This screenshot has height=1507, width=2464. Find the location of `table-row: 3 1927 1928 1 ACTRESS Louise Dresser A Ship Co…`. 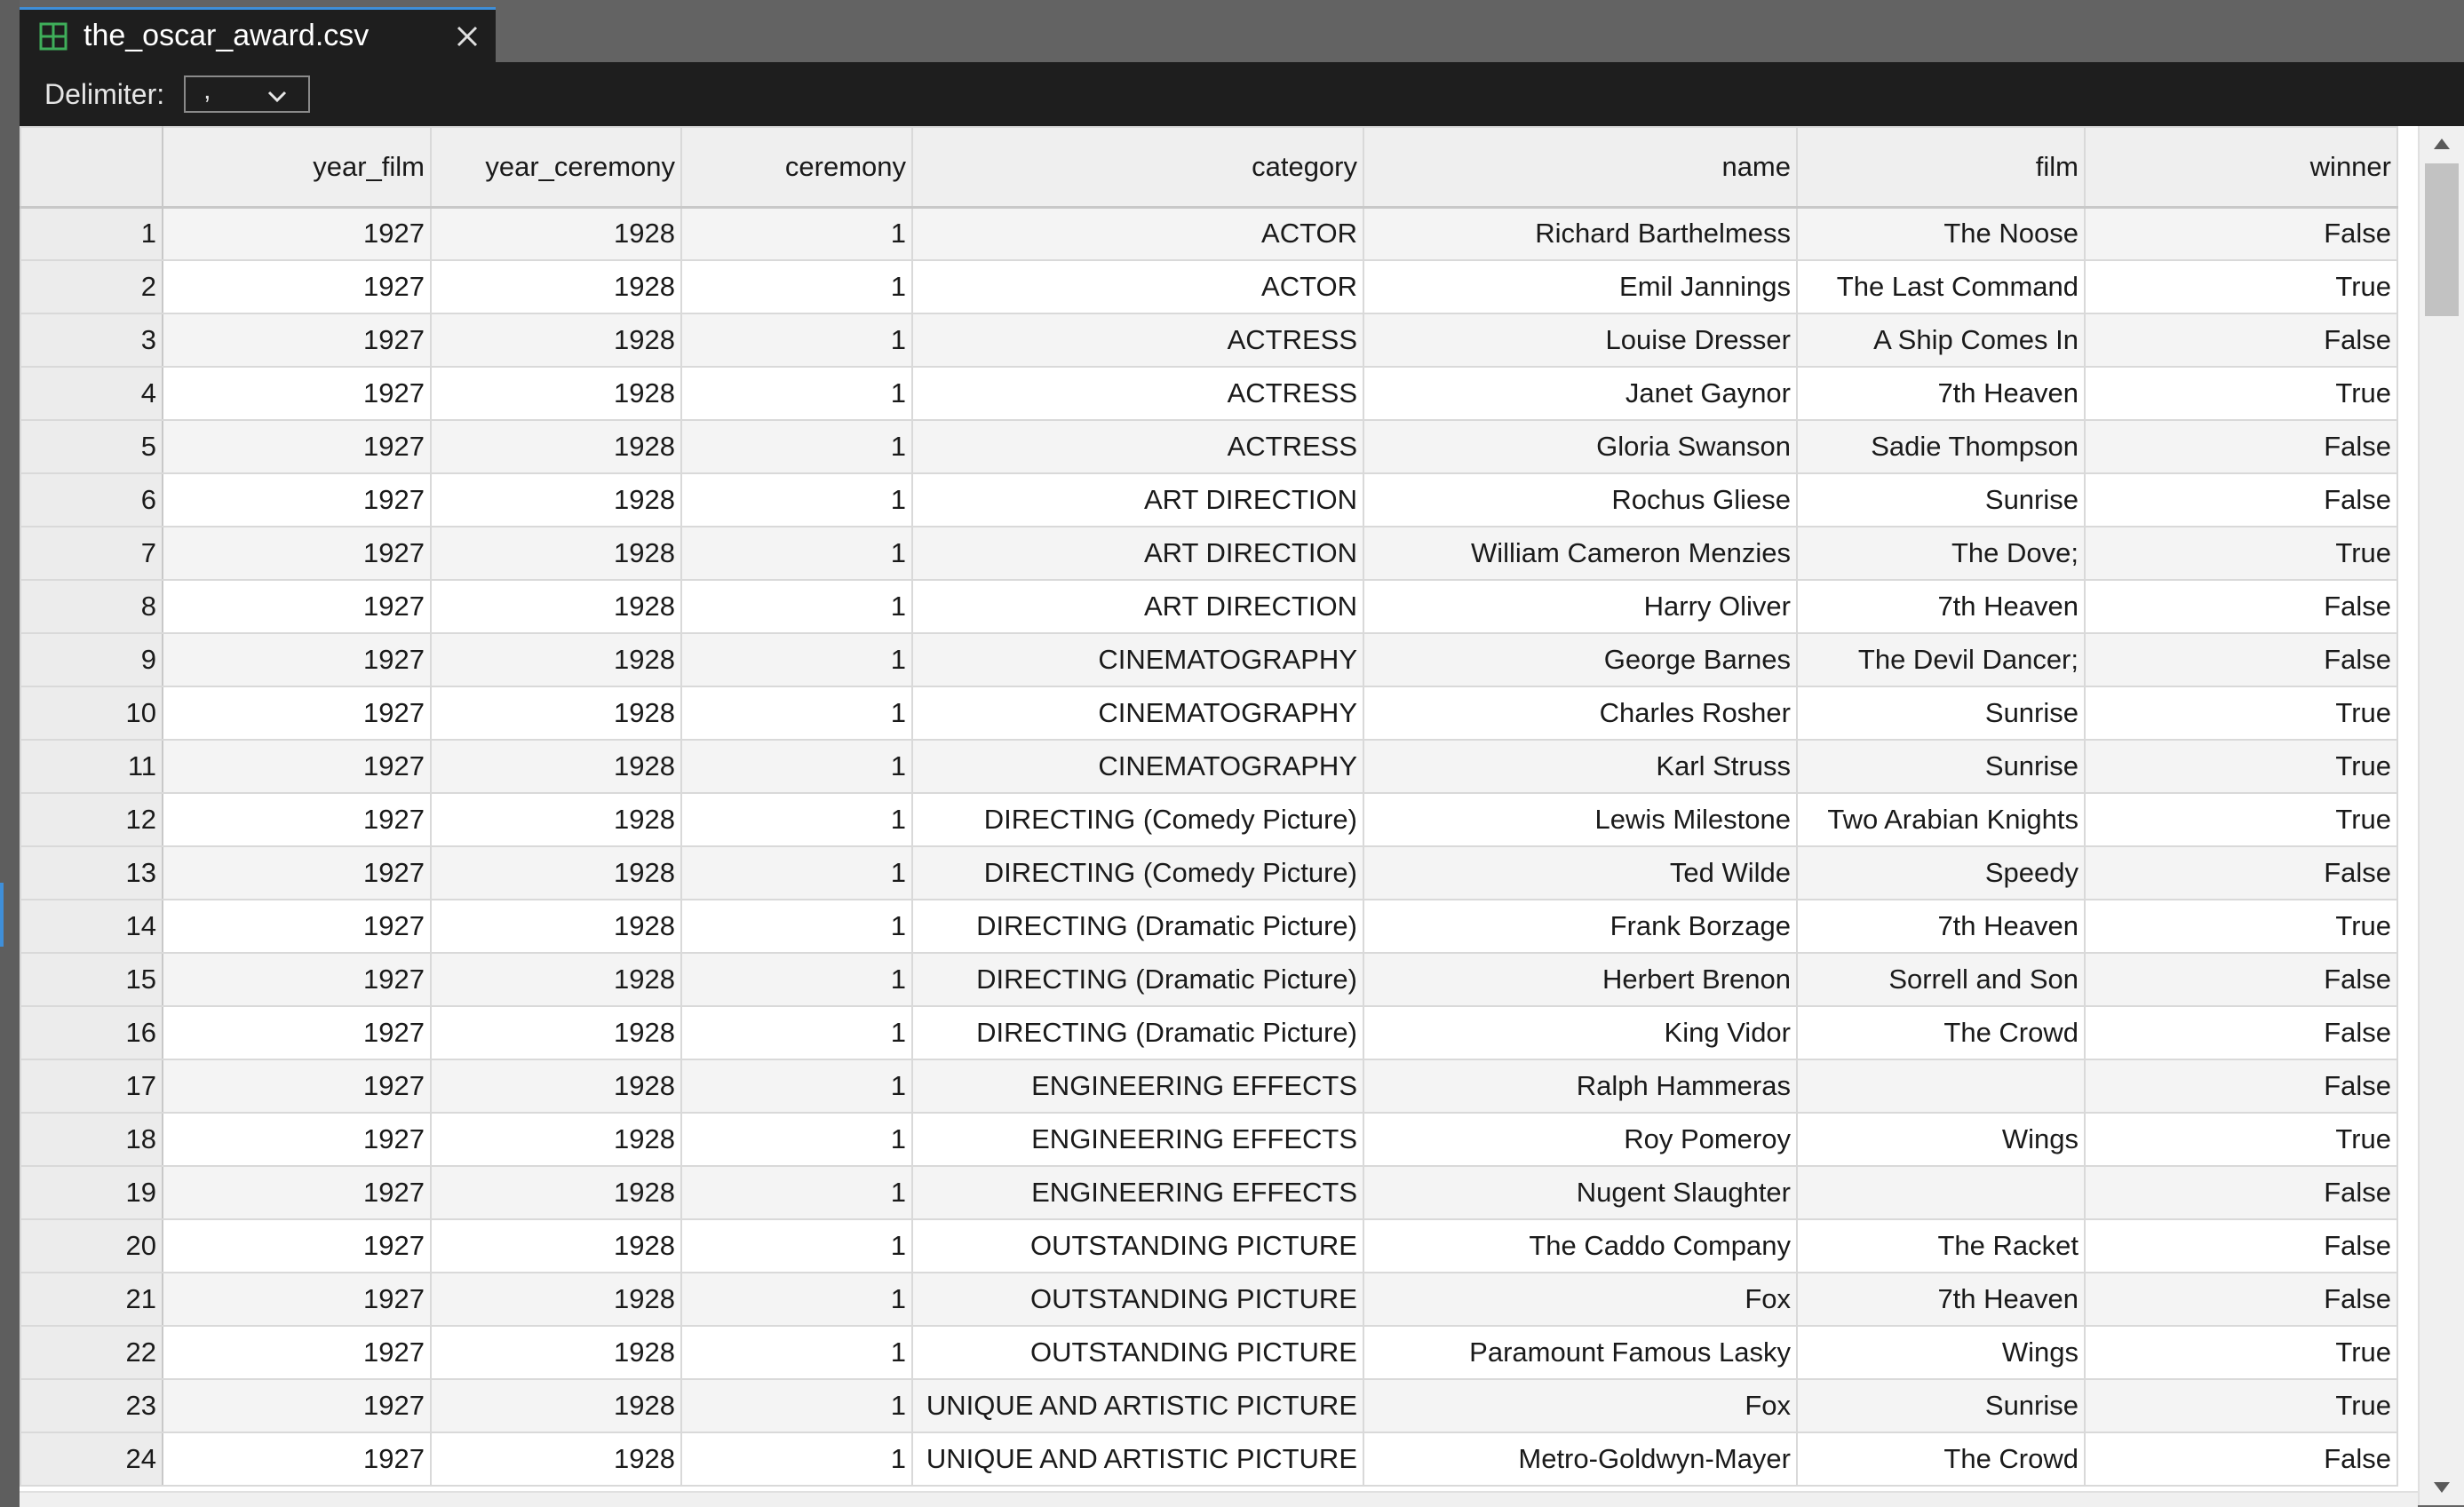

table-row: 3 1927 1928 1 ACTRESS Louise Dresser A Ship Co… is located at coordinates (1209, 340).